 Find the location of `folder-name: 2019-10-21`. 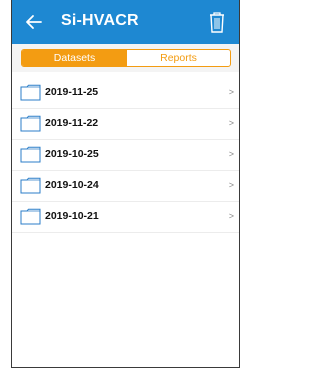

folder-name: 2019-10-21 is located at coordinates (72, 216).